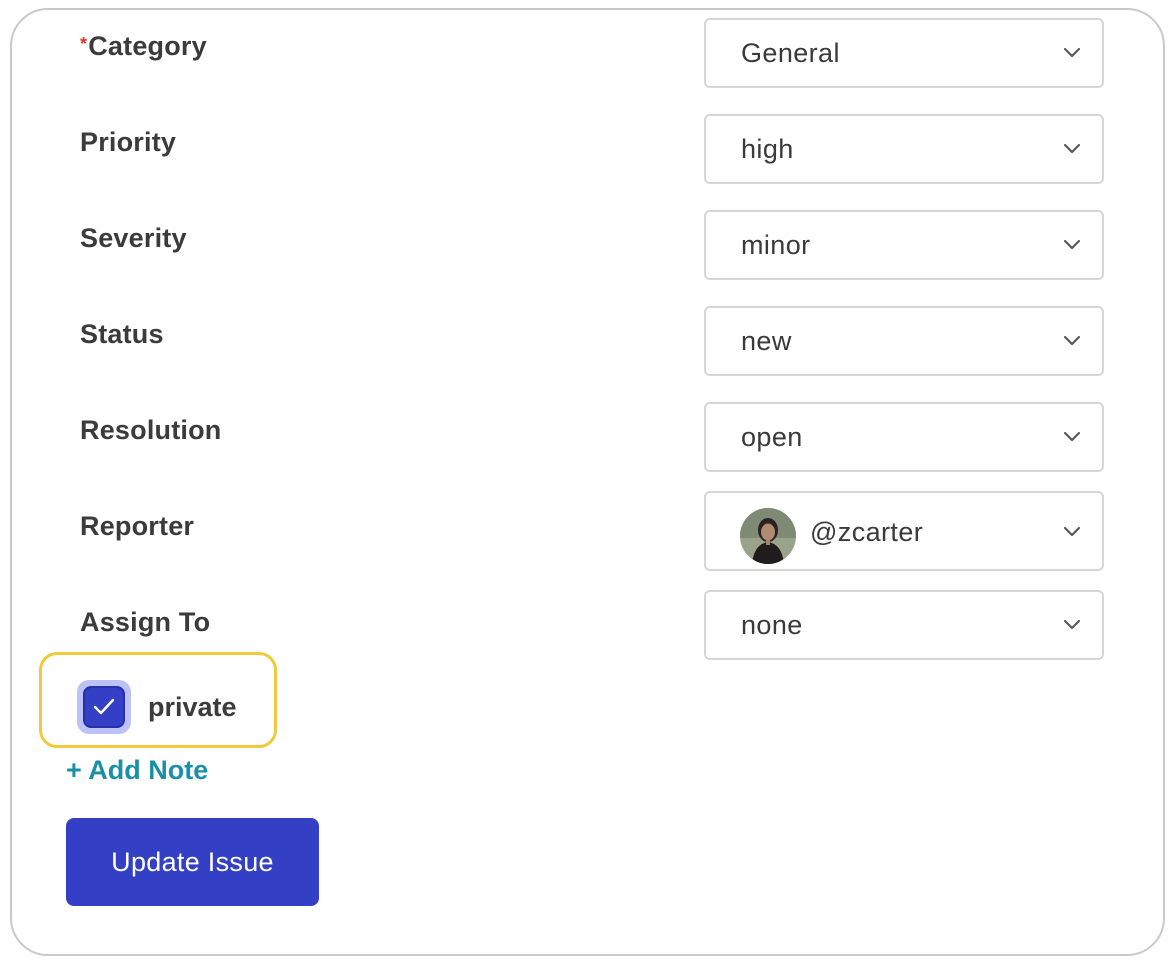  Describe the element at coordinates (776, 245) in the screenshot. I see `severity-value: minor` at that location.